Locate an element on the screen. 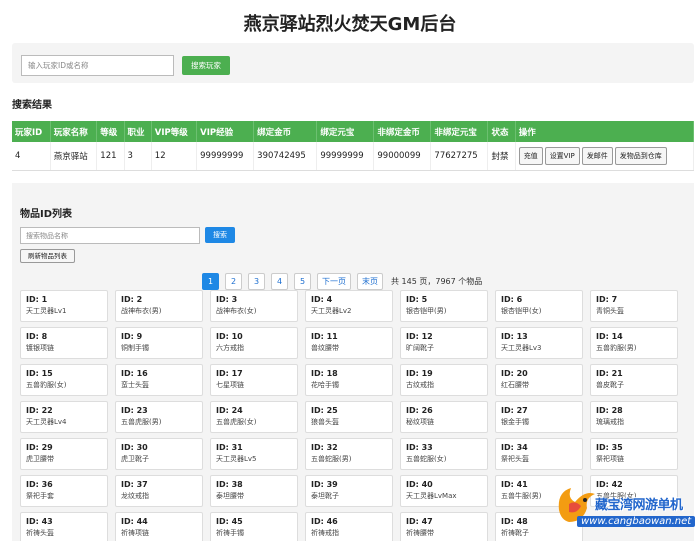 Image resolution: width=700 pixels, height=541 pixels. item-card: ID: 5 银杏铠甲(男) is located at coordinates (444, 306).